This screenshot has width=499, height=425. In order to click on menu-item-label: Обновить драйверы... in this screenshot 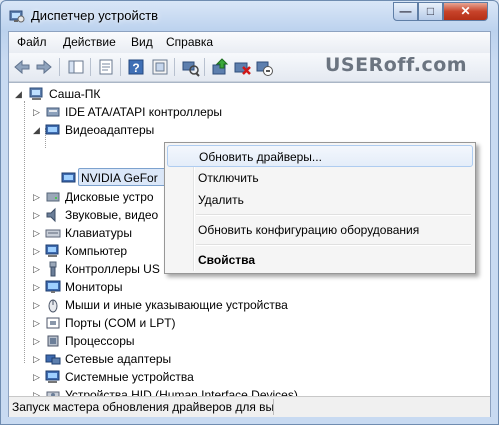, I will do `click(260, 157)`.